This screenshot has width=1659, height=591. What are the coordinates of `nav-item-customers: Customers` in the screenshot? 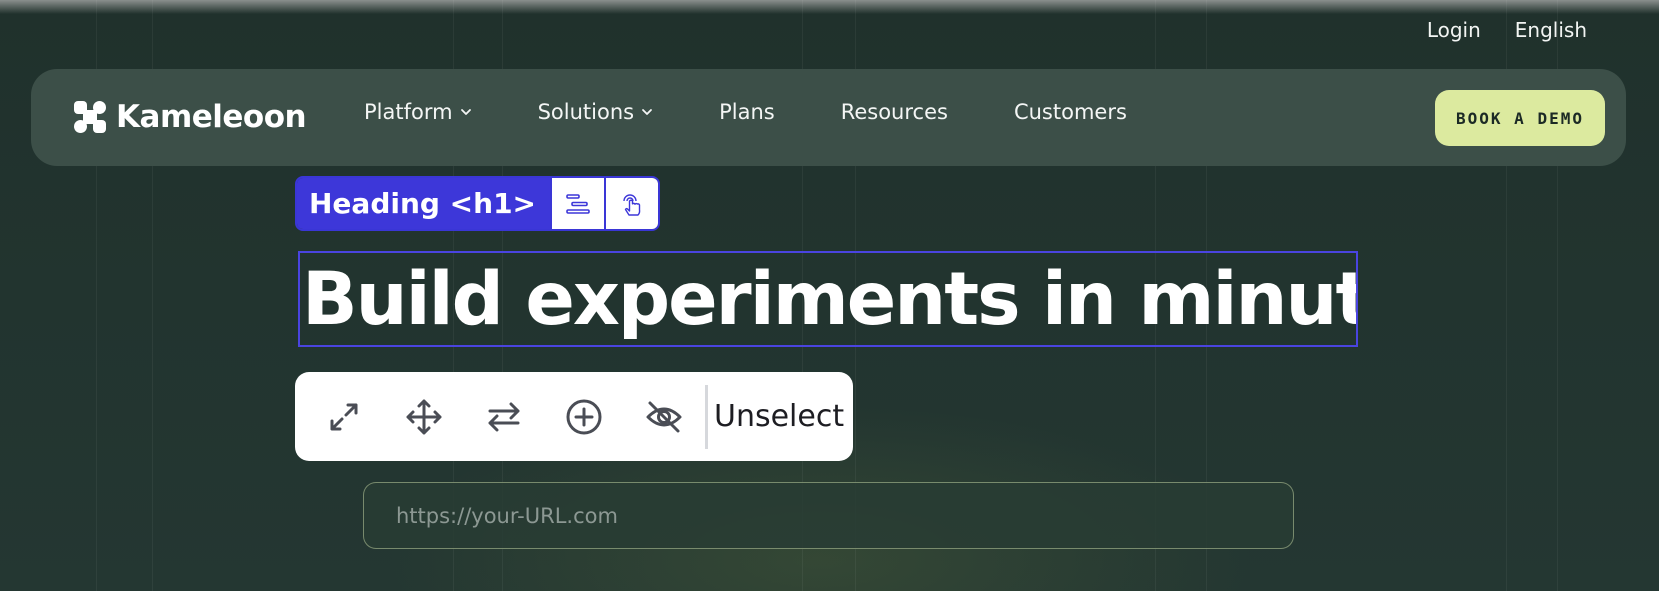 It's located at (1070, 112).